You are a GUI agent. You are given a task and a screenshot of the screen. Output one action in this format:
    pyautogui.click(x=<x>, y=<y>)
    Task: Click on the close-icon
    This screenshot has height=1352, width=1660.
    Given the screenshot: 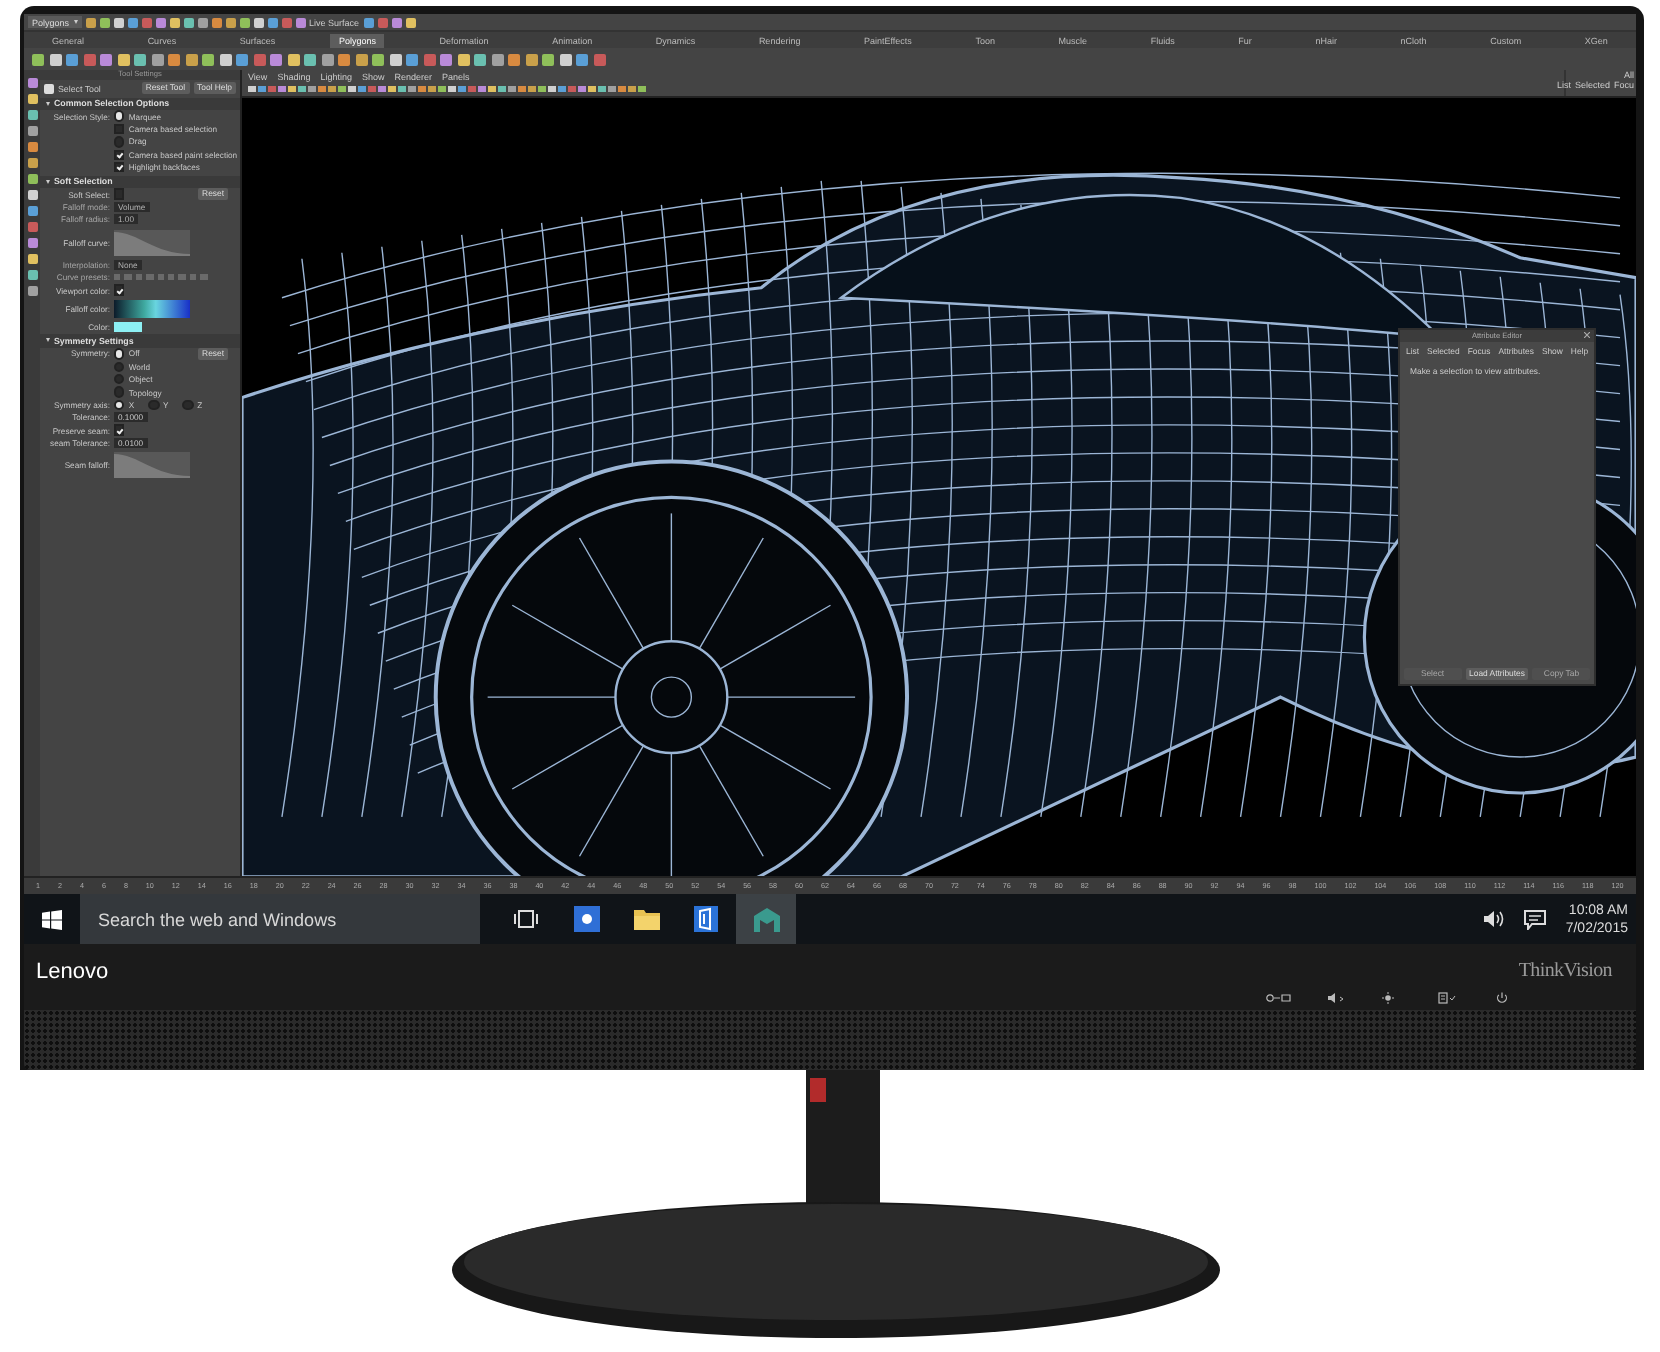 What is the action you would take?
    pyautogui.click(x=1587, y=335)
    